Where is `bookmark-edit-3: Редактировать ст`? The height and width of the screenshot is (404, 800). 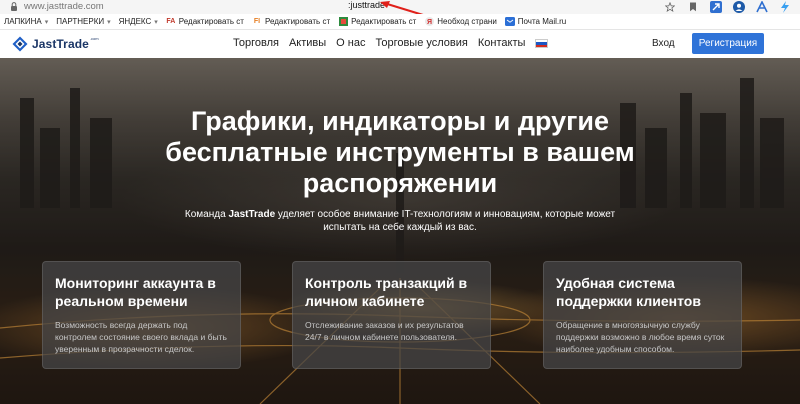 bookmark-edit-3: Редактировать ст is located at coordinates (377, 22).